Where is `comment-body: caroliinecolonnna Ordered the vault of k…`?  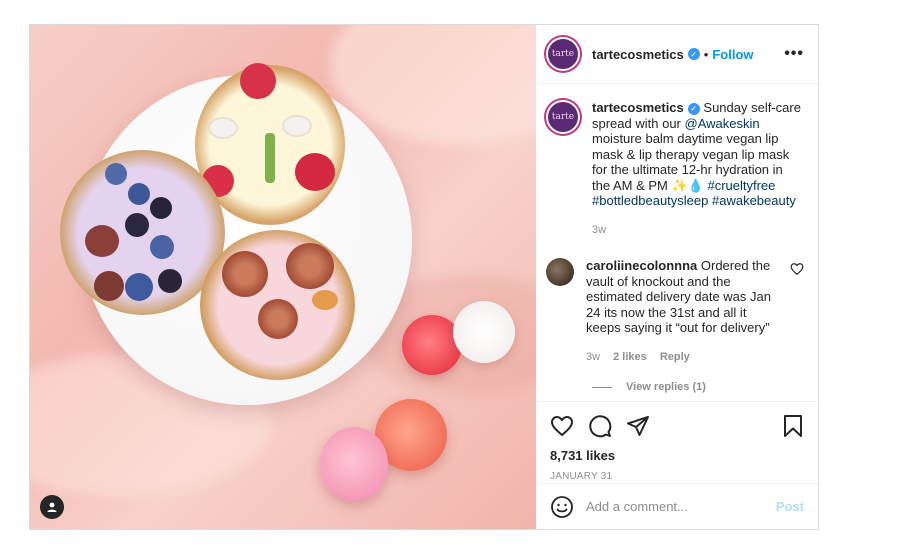 comment-body: caroliinecolonnna Ordered the vault of k… is located at coordinates (684, 311).